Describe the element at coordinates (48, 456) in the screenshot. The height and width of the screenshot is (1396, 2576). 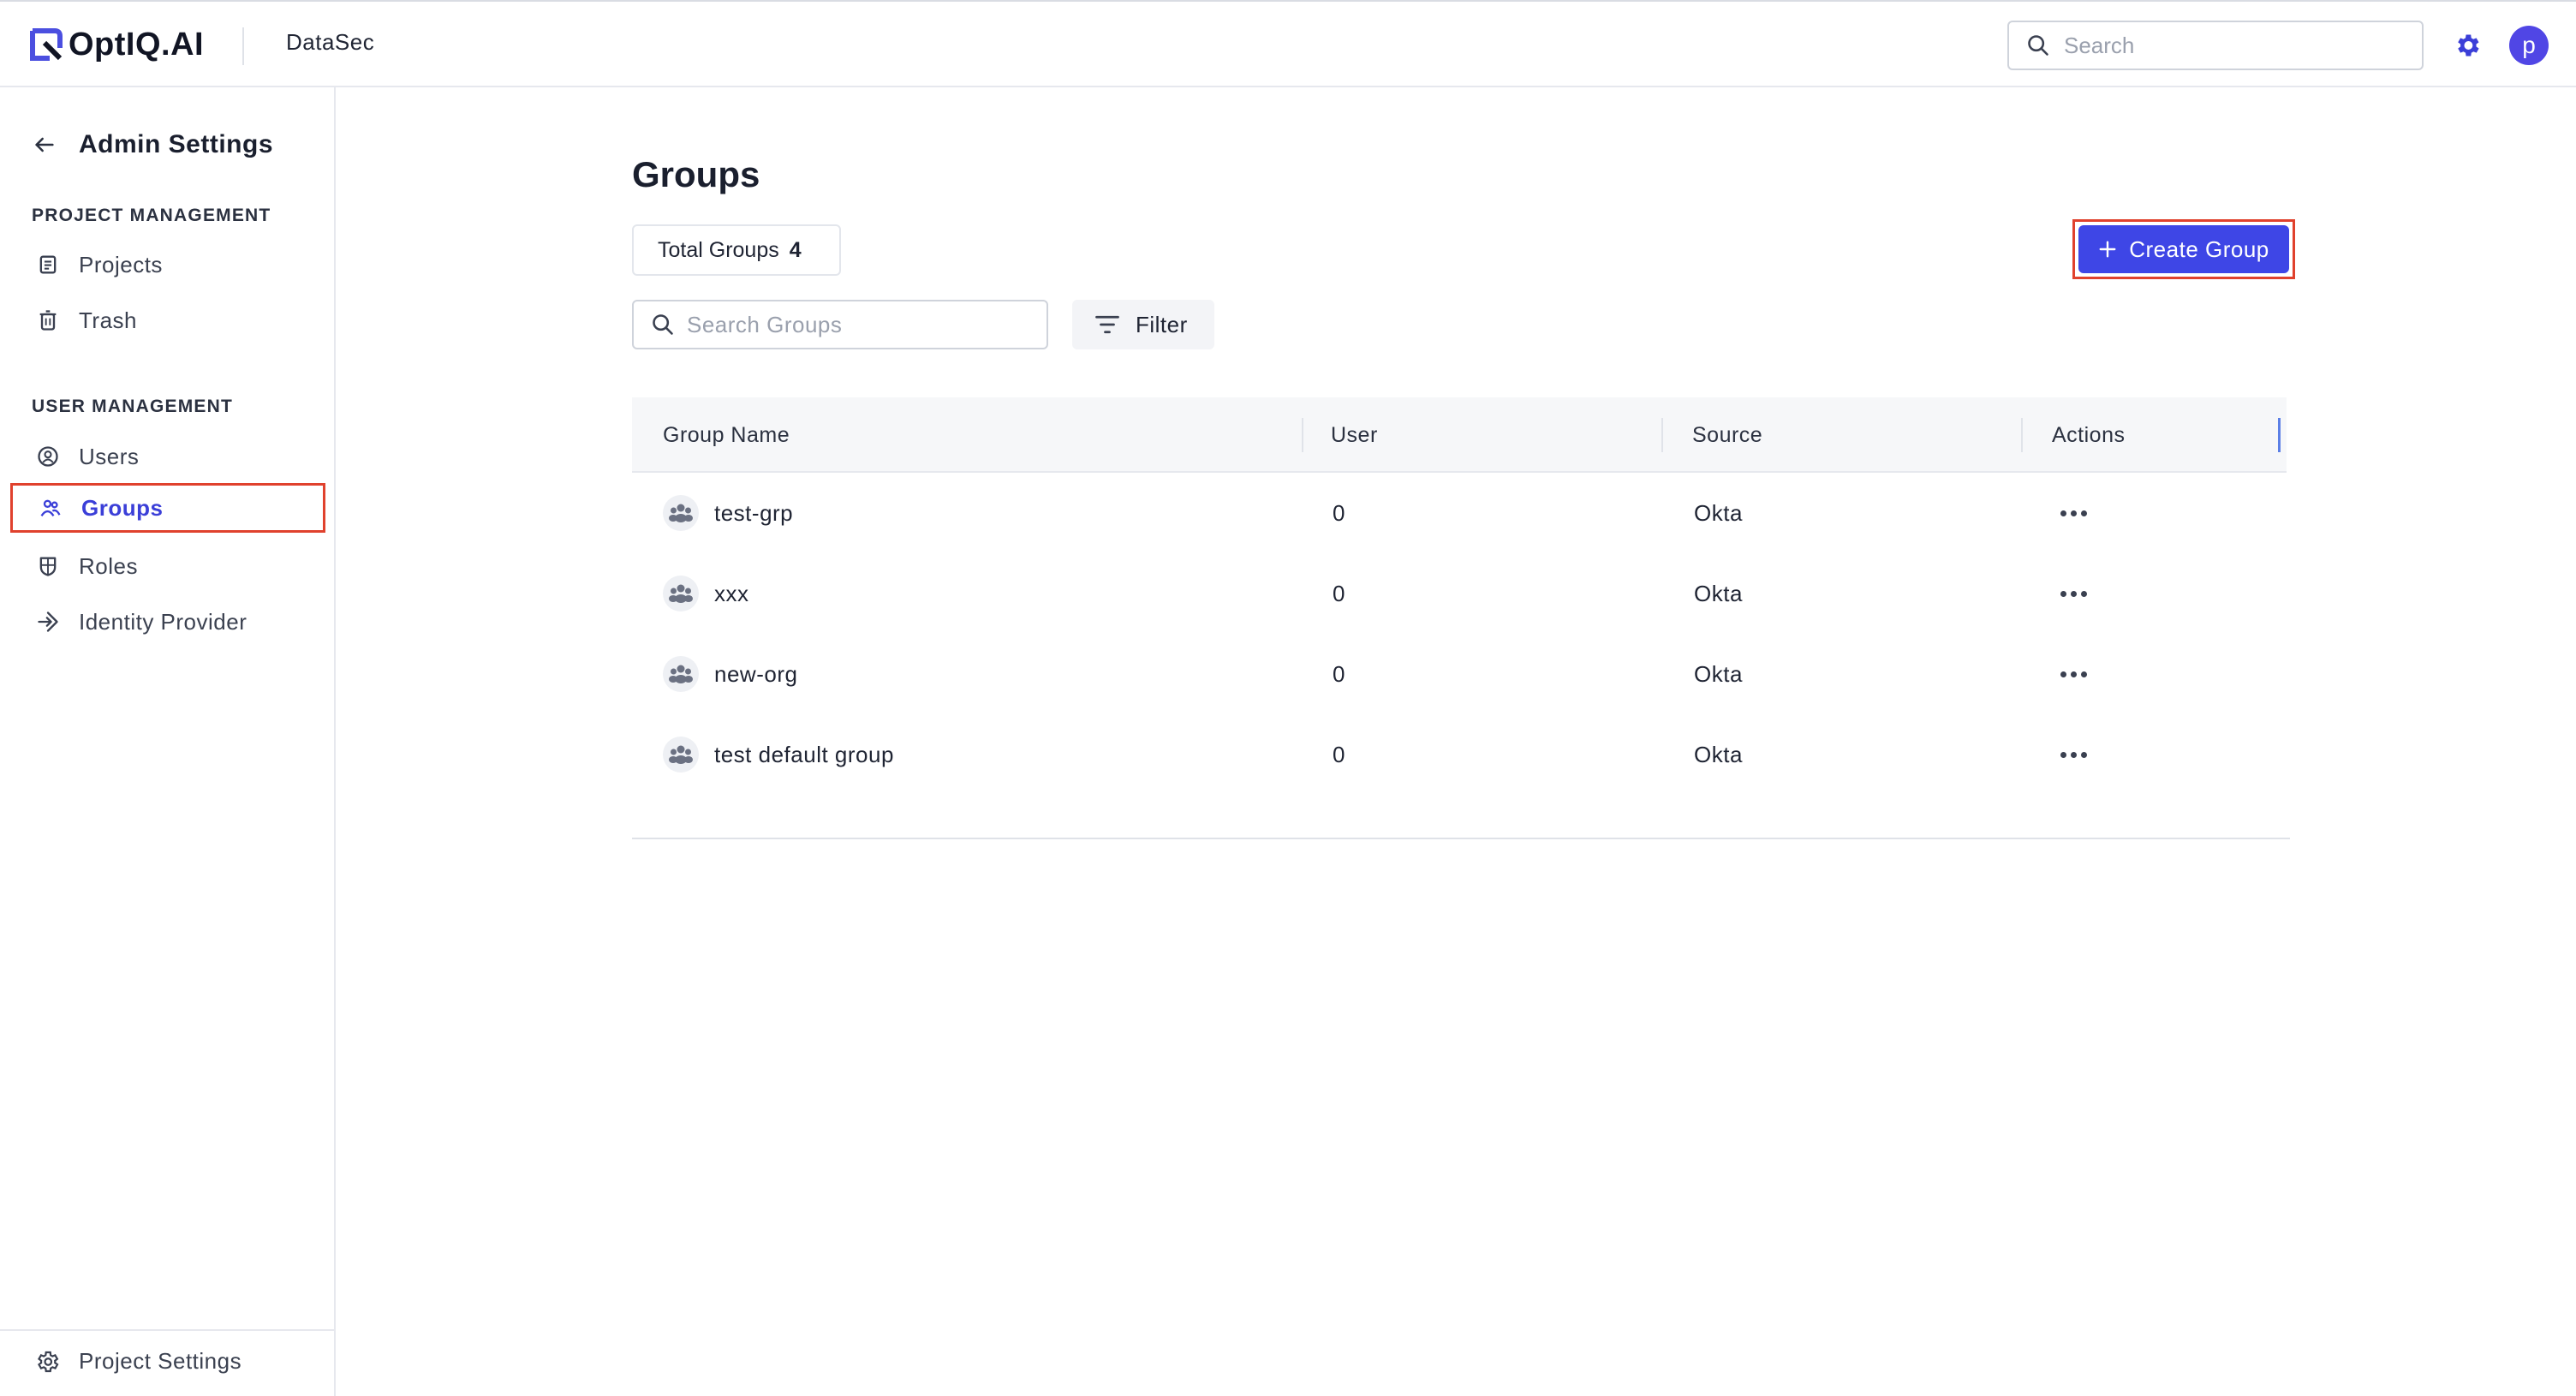
I see `user-circle-icon` at that location.